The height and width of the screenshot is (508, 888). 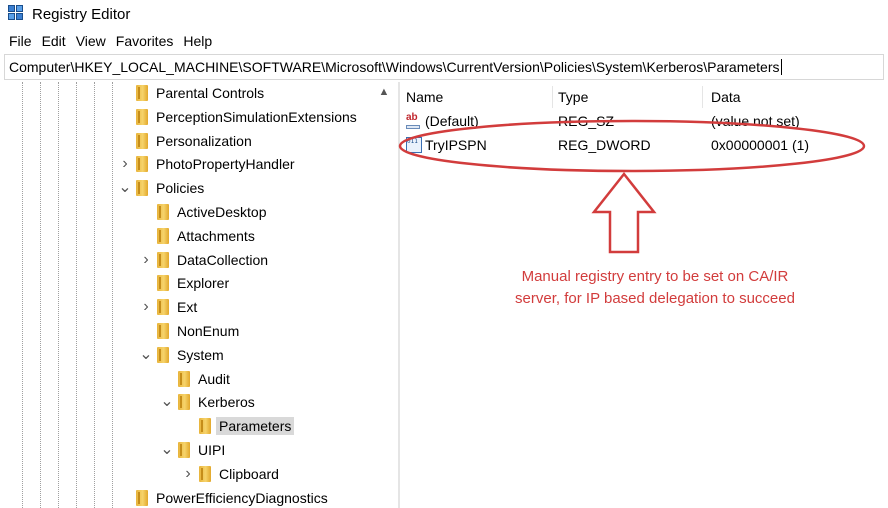 What do you see at coordinates (384, 306) in the screenshot?
I see `scroll-track` at bounding box center [384, 306].